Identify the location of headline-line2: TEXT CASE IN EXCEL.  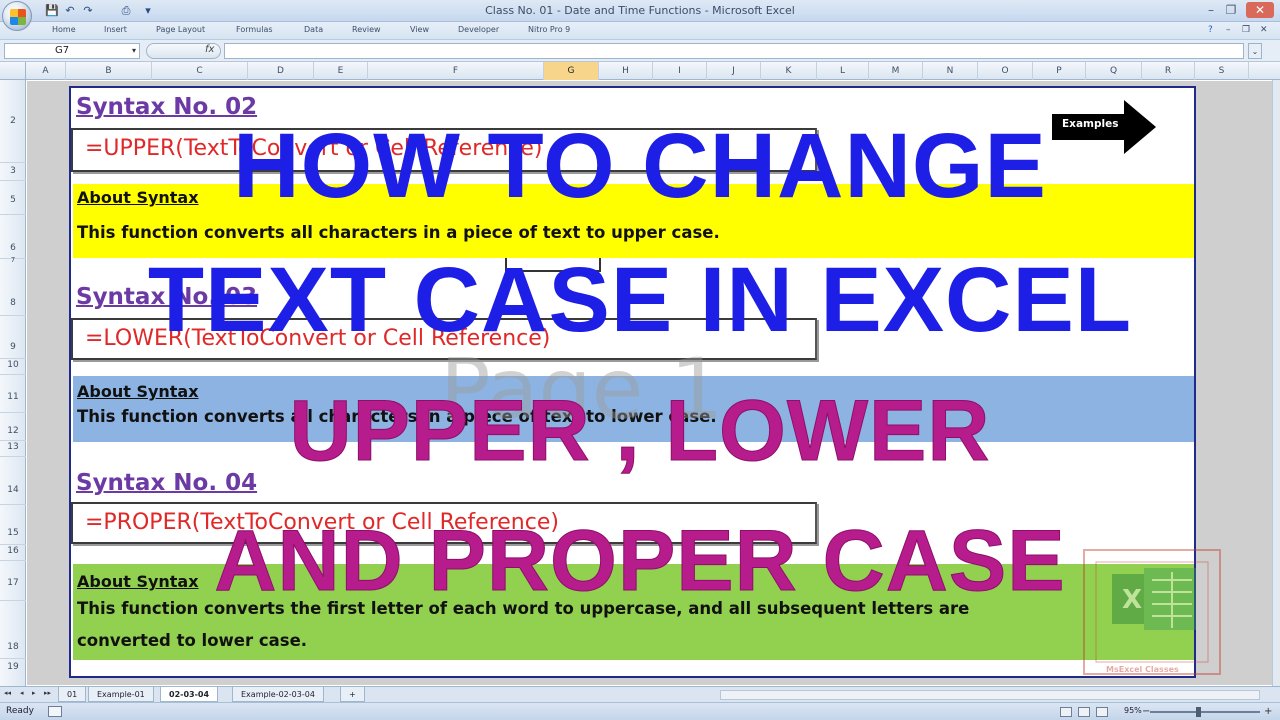
(640, 300).